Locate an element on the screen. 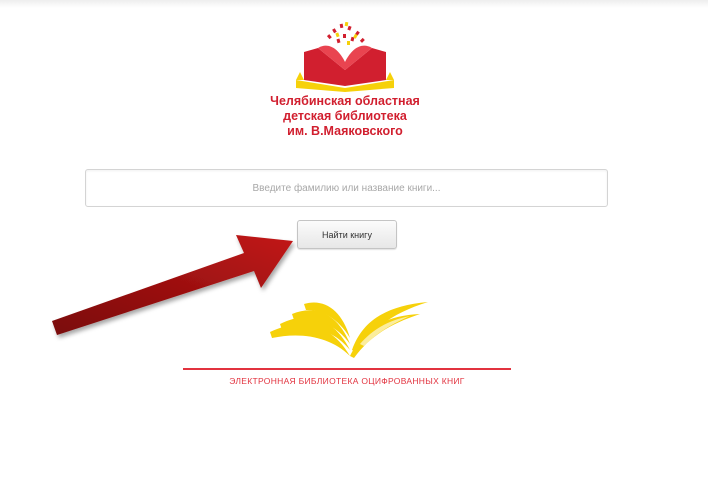 This screenshot has width=708, height=495. site-tagline: ЭЛЕКТРОННАЯ БИБЛИОТЕКА ОЦИФРОВАННЫХ КНИГ is located at coordinates (347, 381).